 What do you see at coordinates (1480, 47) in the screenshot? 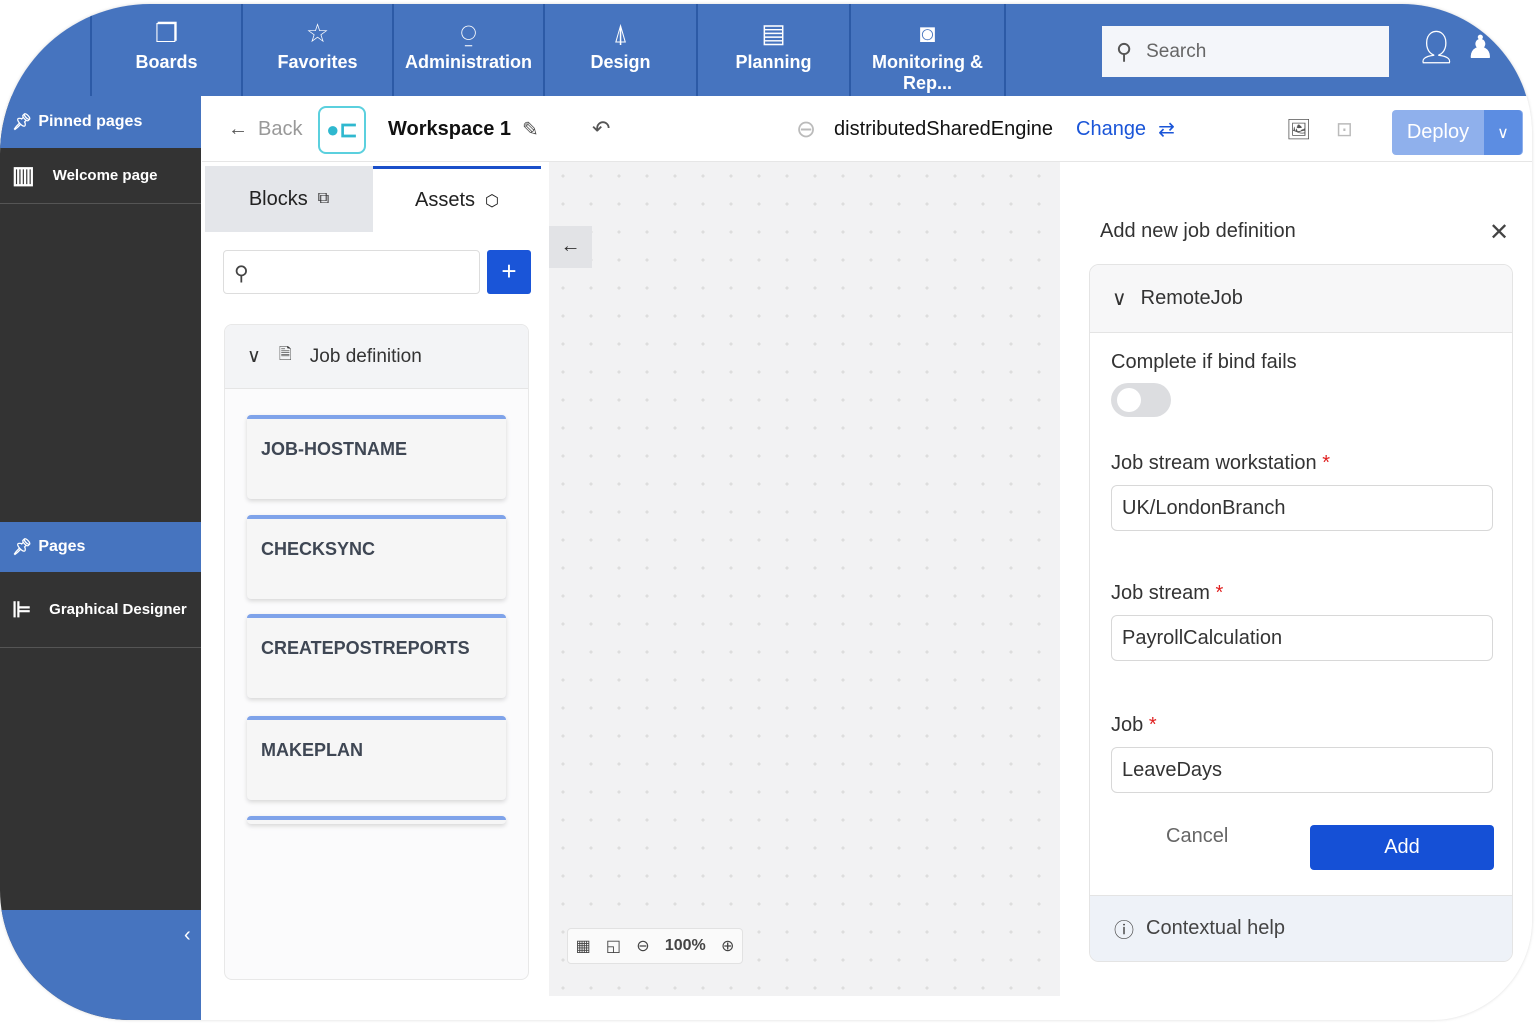
I see `notification-icon: ♟` at bounding box center [1480, 47].